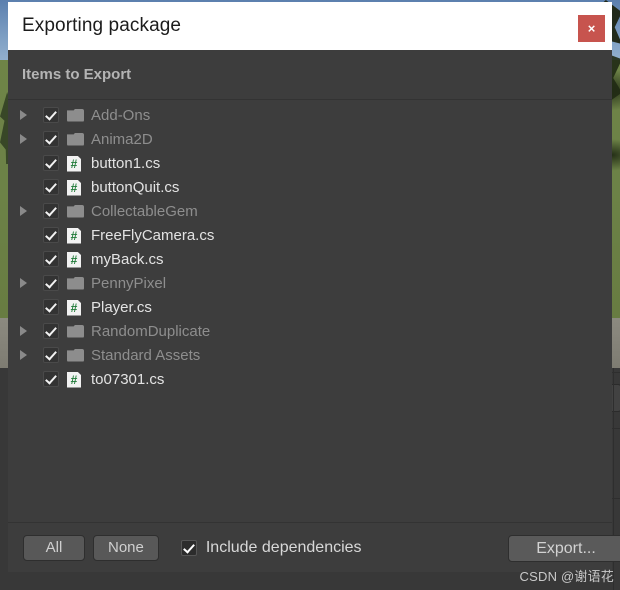 The width and height of the screenshot is (620, 590). What do you see at coordinates (310, 355) in the screenshot?
I see `list-item: Standard Assets` at bounding box center [310, 355].